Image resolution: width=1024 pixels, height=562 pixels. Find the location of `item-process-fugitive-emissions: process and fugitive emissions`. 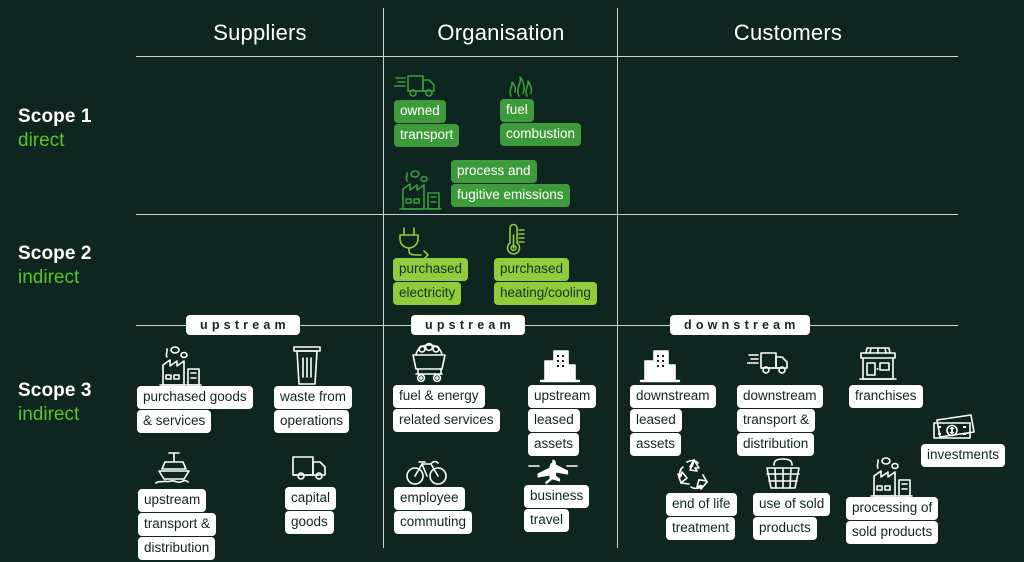

item-process-fugitive-emissions: process and fugitive emissions is located at coordinates (483, 185).